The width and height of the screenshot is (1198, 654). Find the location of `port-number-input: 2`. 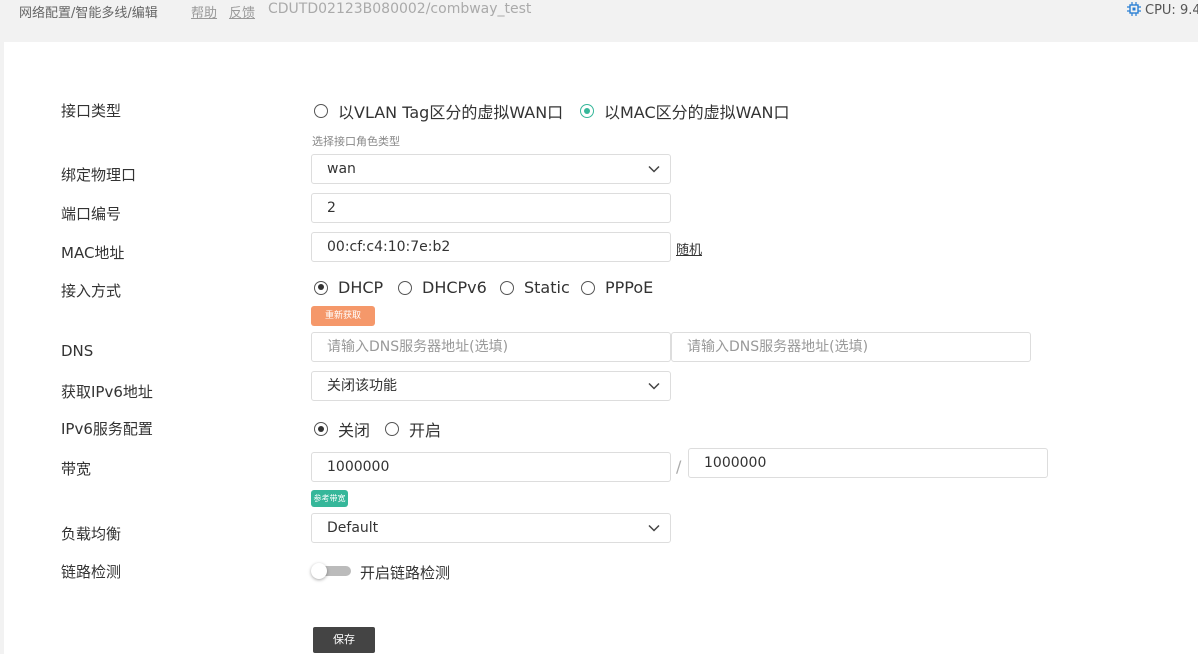

port-number-input: 2 is located at coordinates (491, 208).